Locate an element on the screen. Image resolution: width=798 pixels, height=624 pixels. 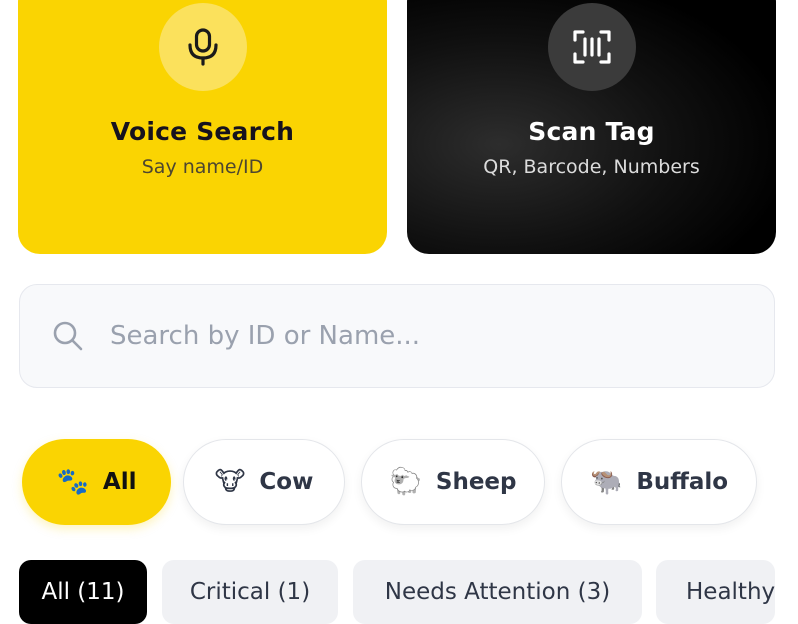
status-tab-label: All (11) is located at coordinates (83, 592).